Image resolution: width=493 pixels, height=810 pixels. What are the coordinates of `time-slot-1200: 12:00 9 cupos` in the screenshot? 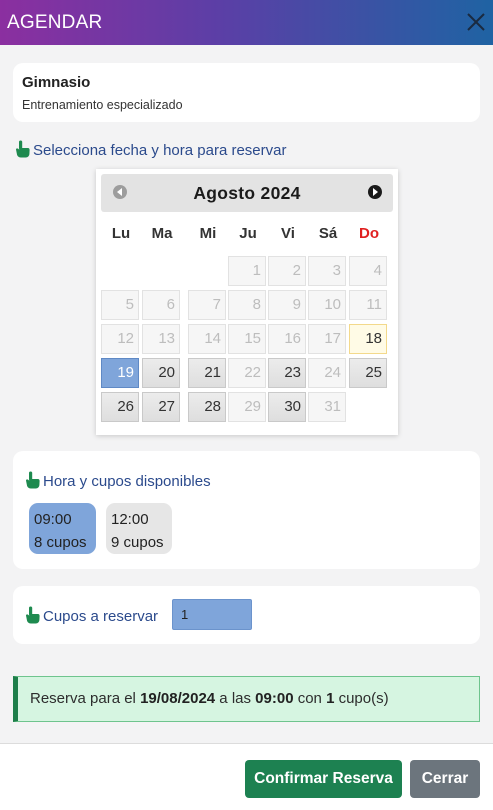 It's located at (139, 528).